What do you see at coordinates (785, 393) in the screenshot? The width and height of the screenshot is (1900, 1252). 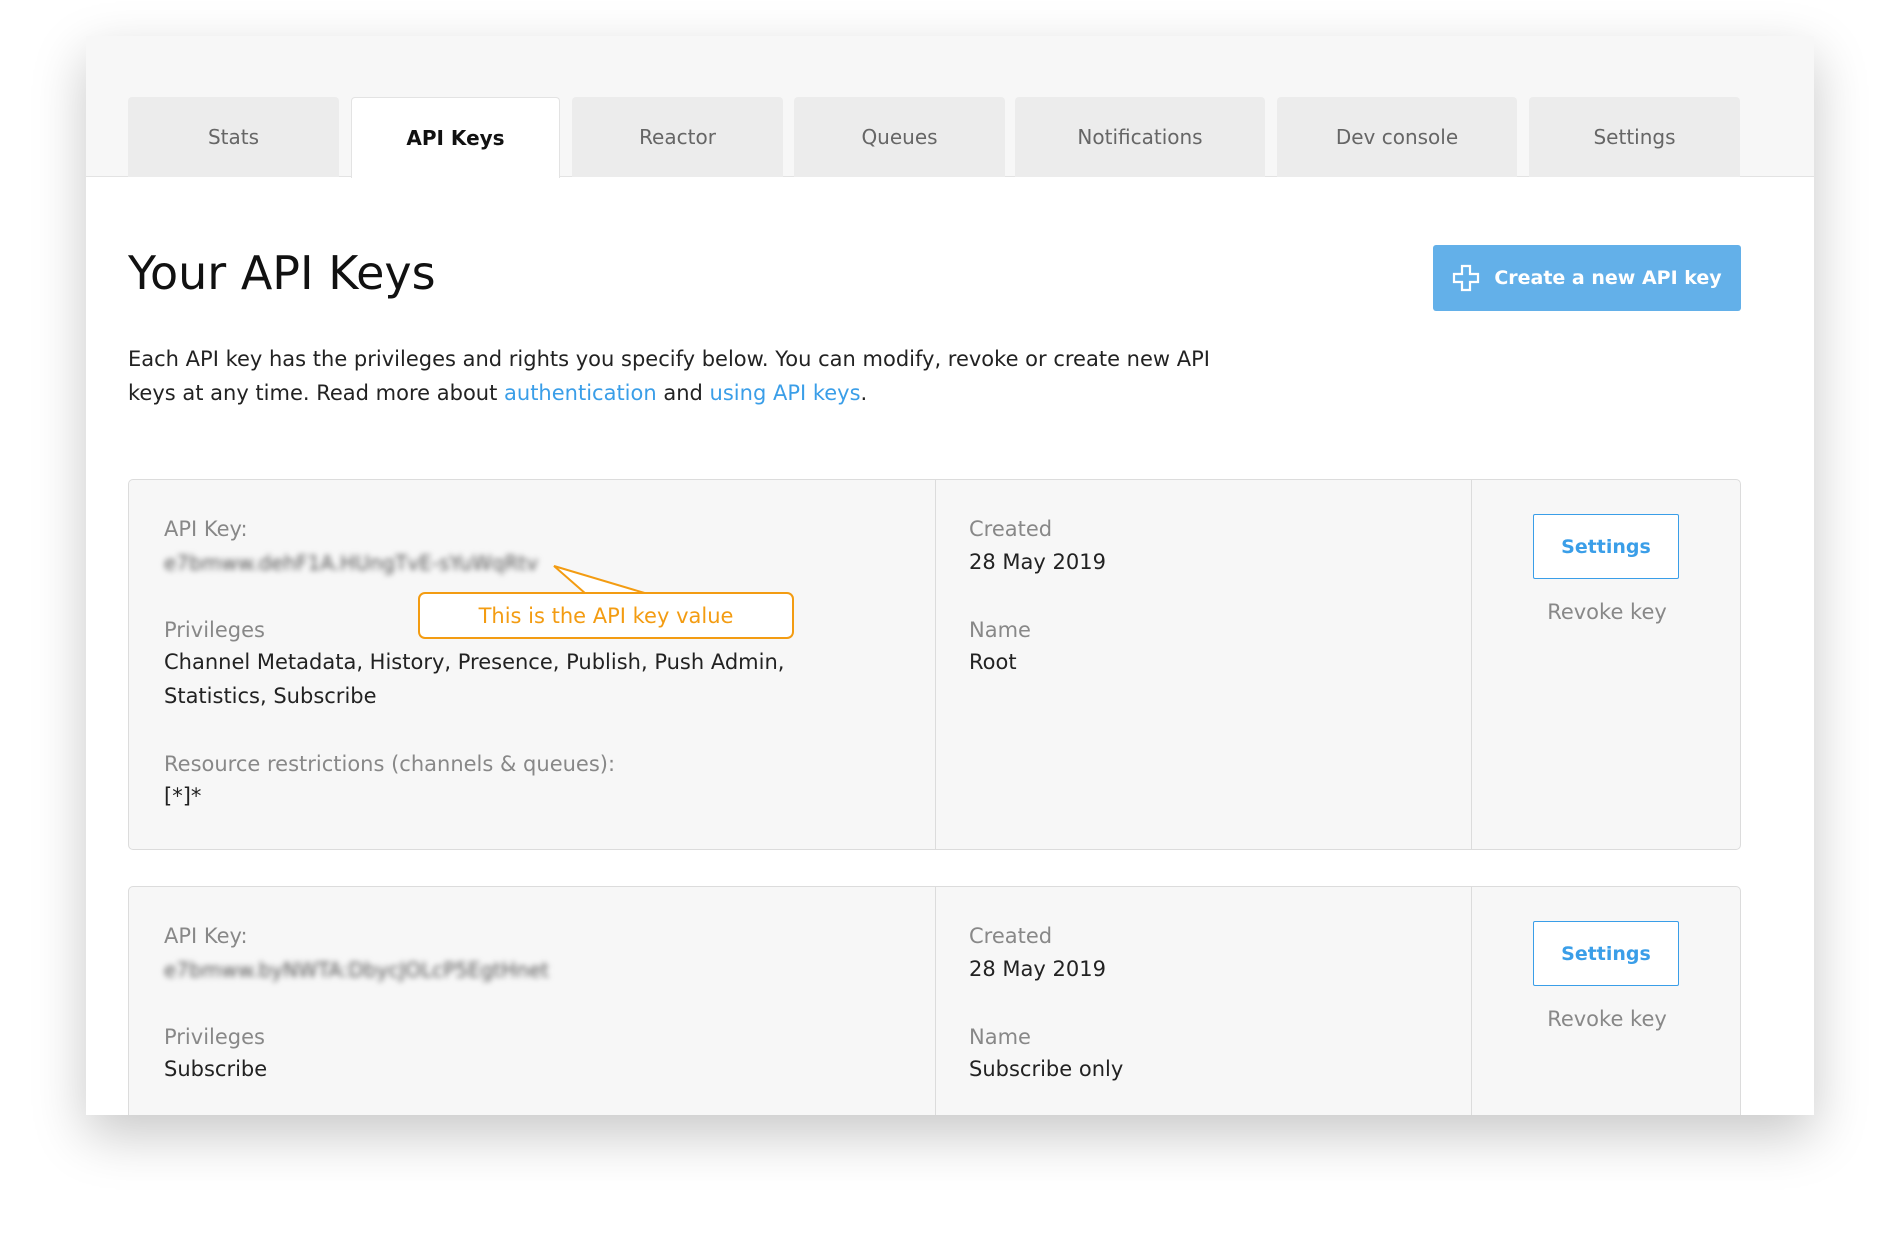 I see `using-api-keys-link: using API keys` at bounding box center [785, 393].